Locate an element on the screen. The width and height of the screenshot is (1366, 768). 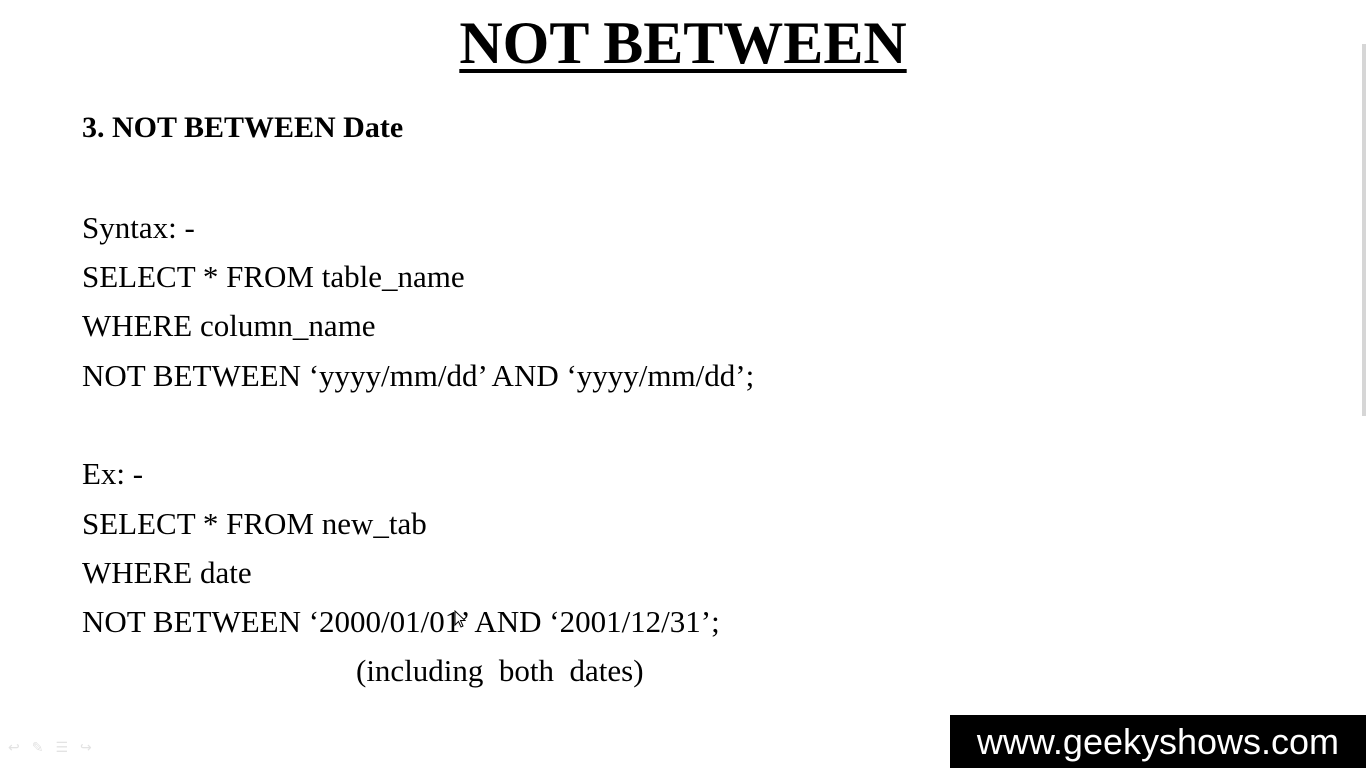
menu-icon: ☰ is located at coordinates (61, 748).